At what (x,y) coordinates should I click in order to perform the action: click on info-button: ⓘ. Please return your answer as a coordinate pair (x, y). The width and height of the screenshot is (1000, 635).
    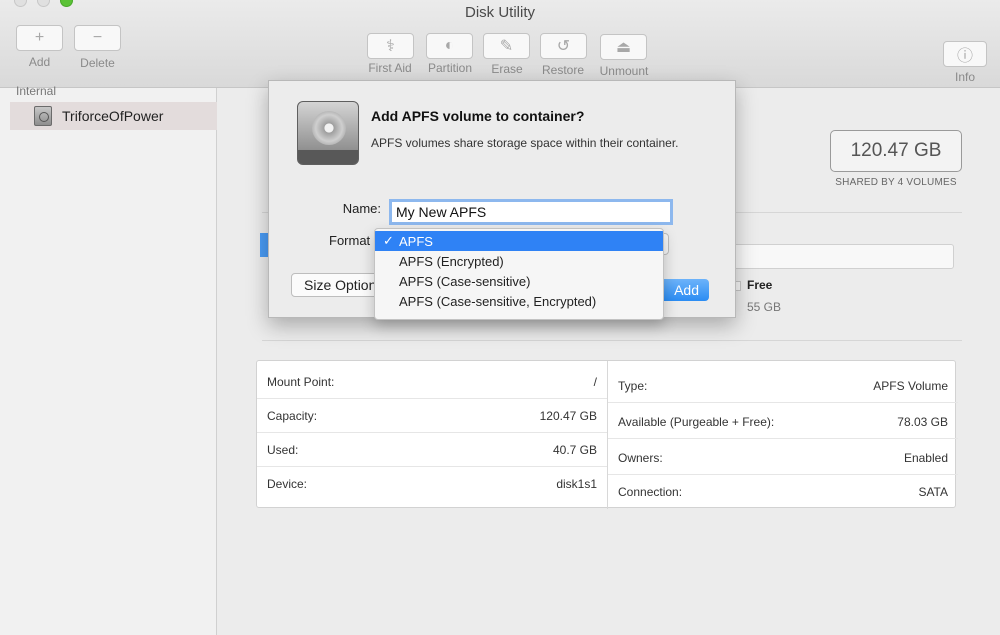
    Looking at the image, I should click on (965, 54).